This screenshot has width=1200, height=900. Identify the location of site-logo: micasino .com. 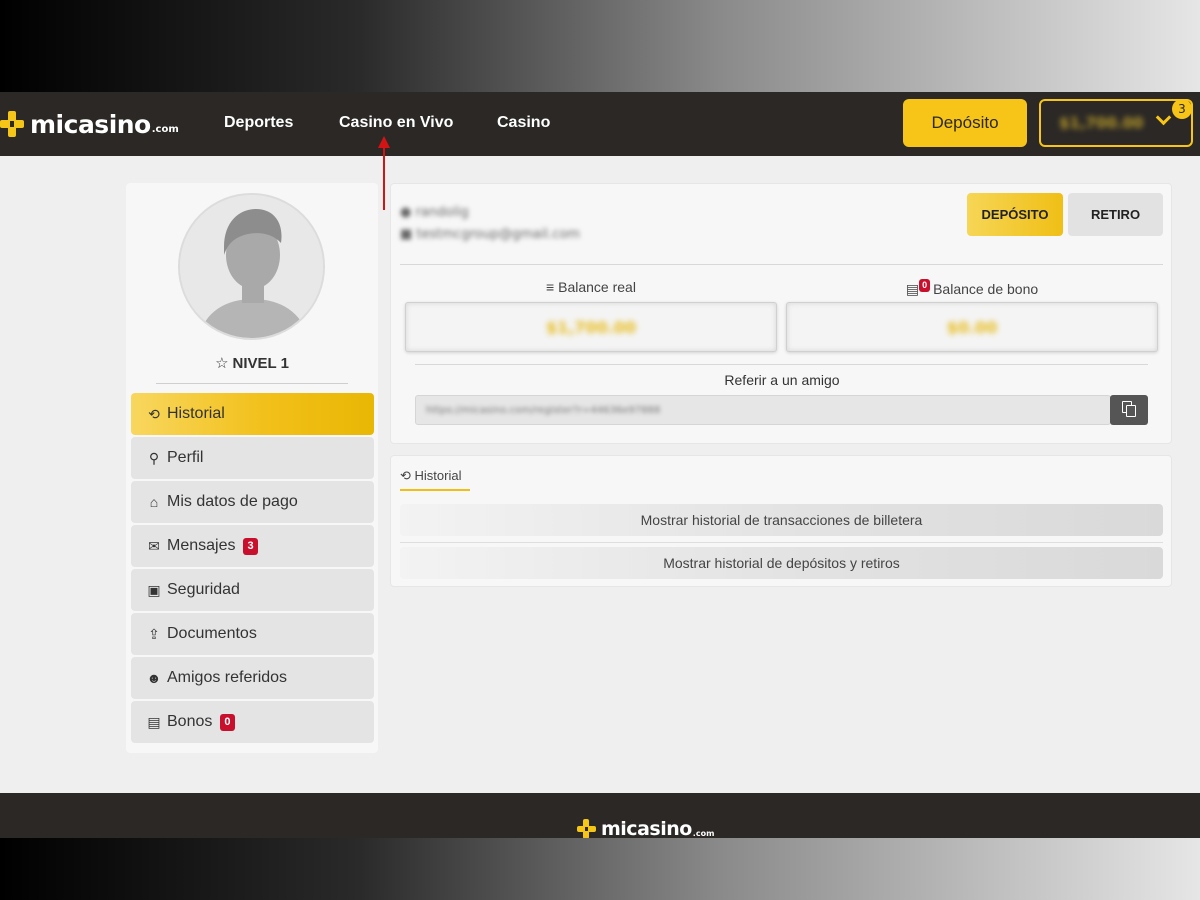
(89, 124).